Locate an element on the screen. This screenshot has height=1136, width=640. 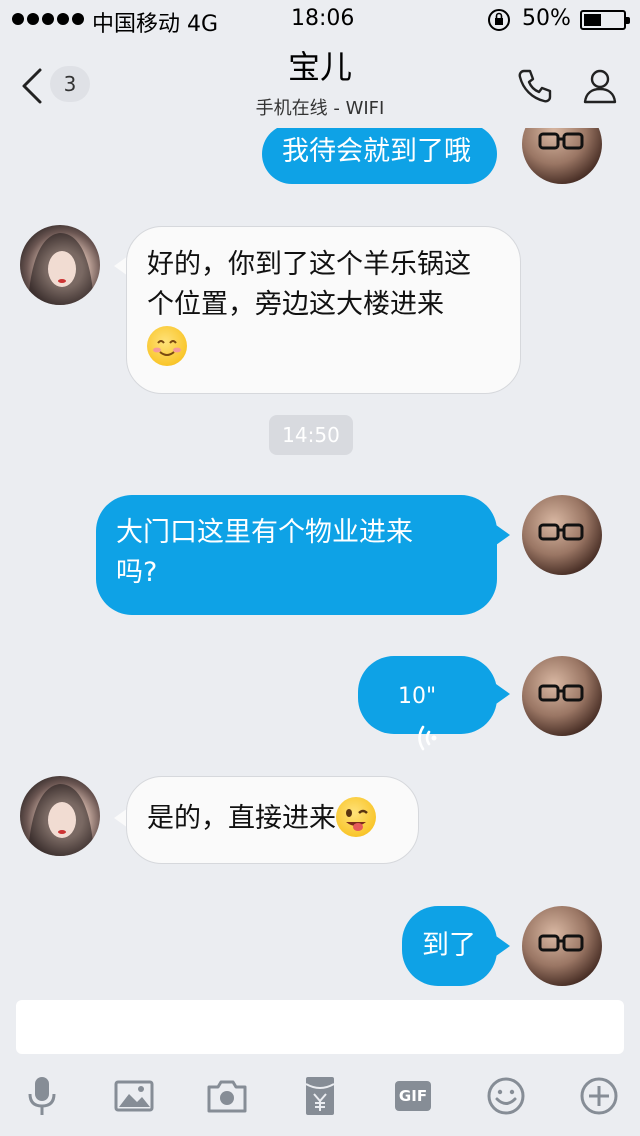
carrier-label: 中国移动 4G is located at coordinates (155, 24).